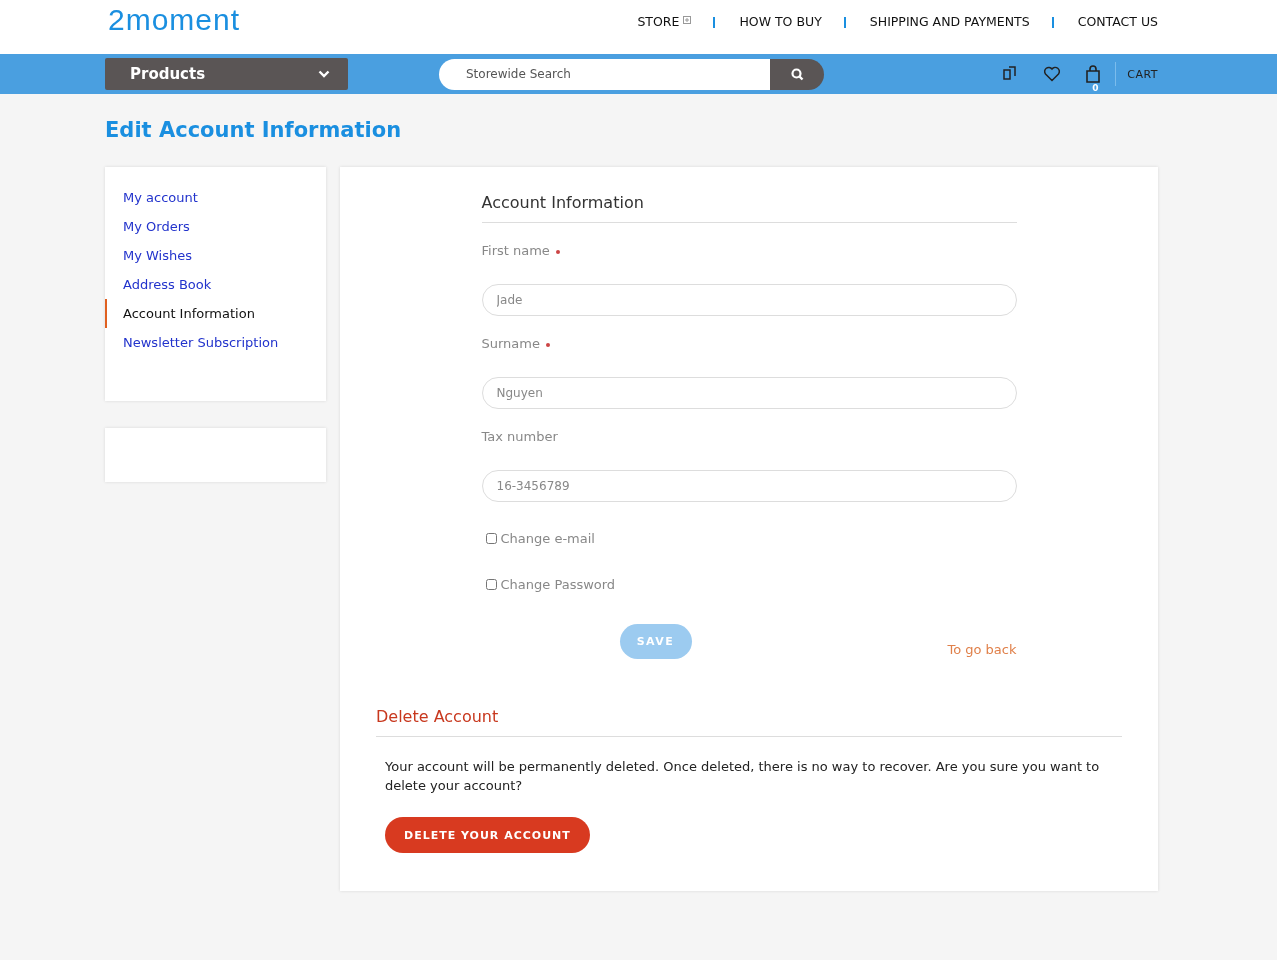 The image size is (1277, 960). What do you see at coordinates (510, 343) in the screenshot?
I see `field-label: Surname` at bounding box center [510, 343].